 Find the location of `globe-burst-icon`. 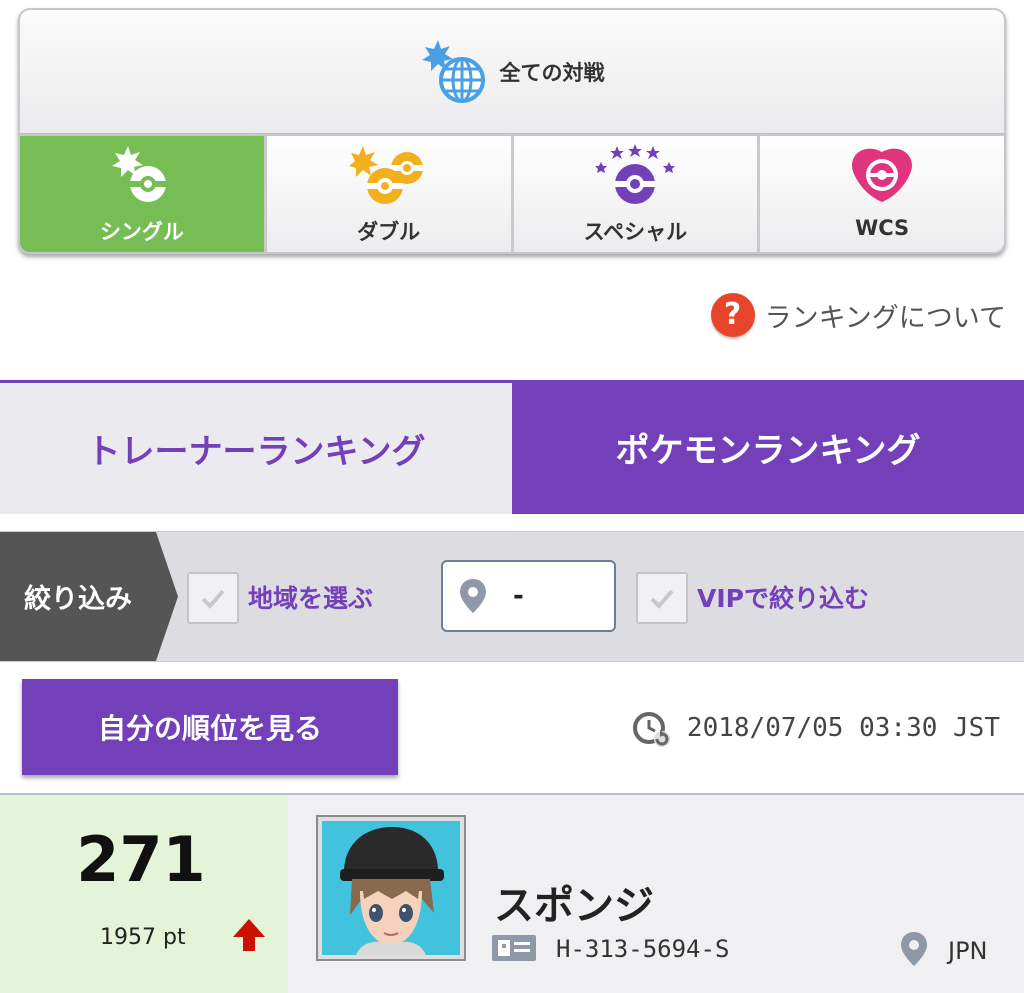

globe-burst-icon is located at coordinates (453, 71).